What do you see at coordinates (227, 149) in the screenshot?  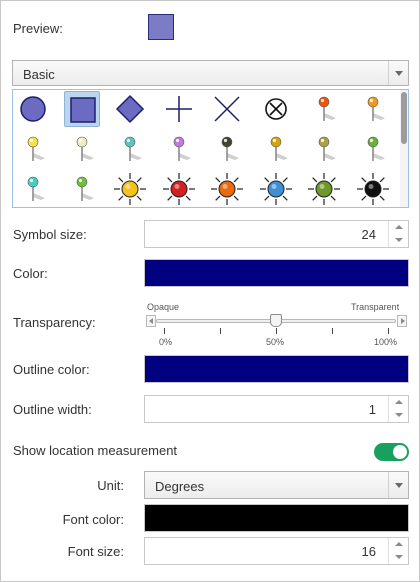 I see `pin-dark-icon` at bounding box center [227, 149].